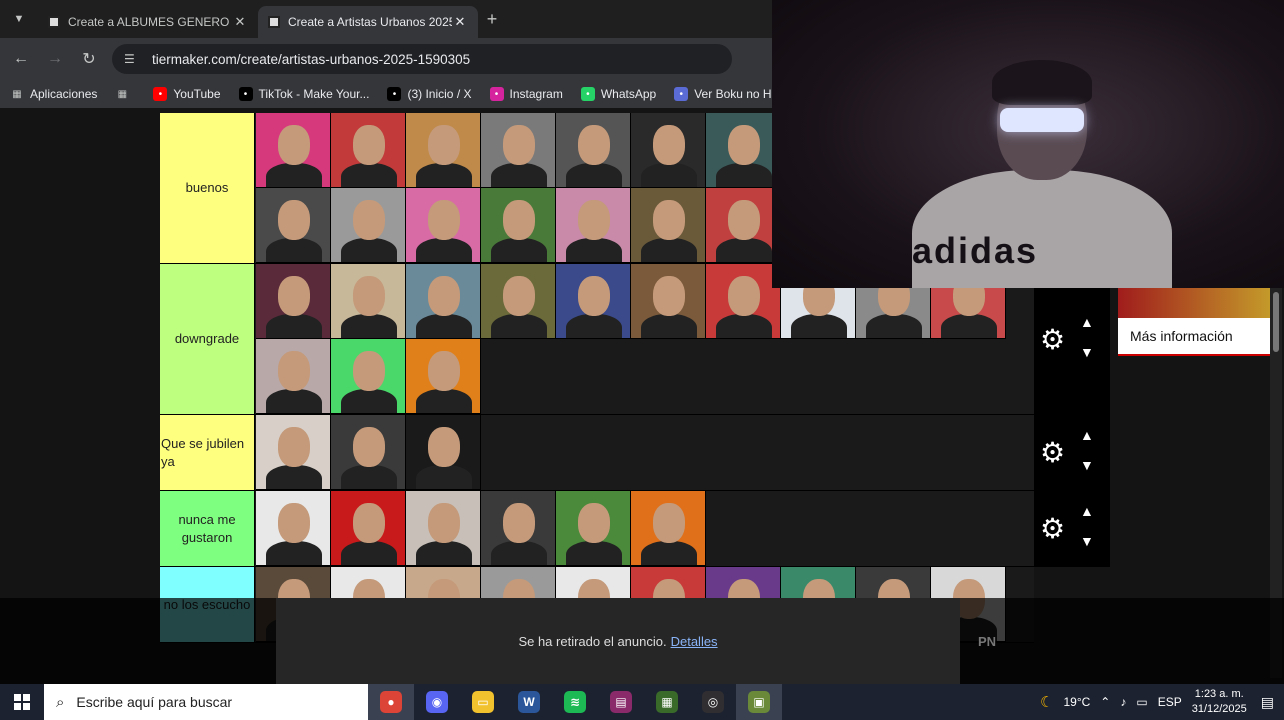  What do you see at coordinates (19, 19) in the screenshot?
I see `tab-search-icon: ▼` at bounding box center [19, 19].